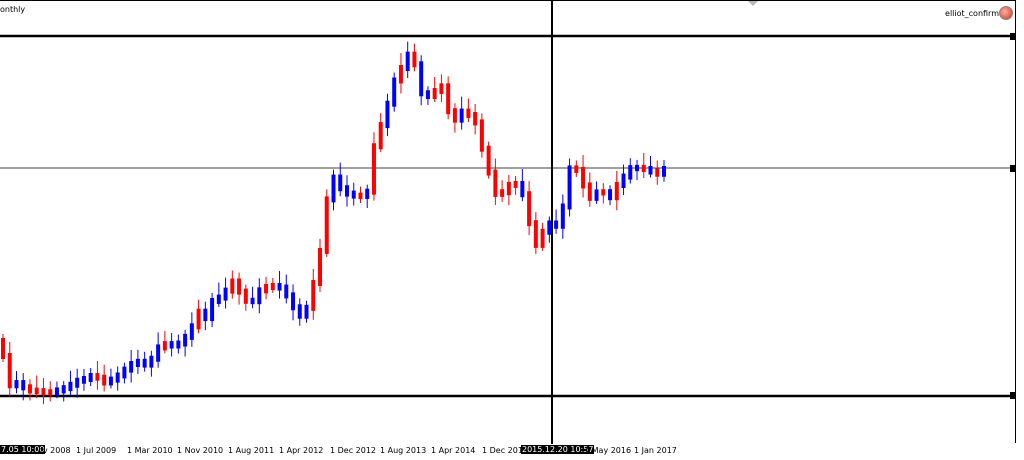  What do you see at coordinates (608, 450) in the screenshot?
I see `time-axis-label: 1 May 2016` at bounding box center [608, 450].